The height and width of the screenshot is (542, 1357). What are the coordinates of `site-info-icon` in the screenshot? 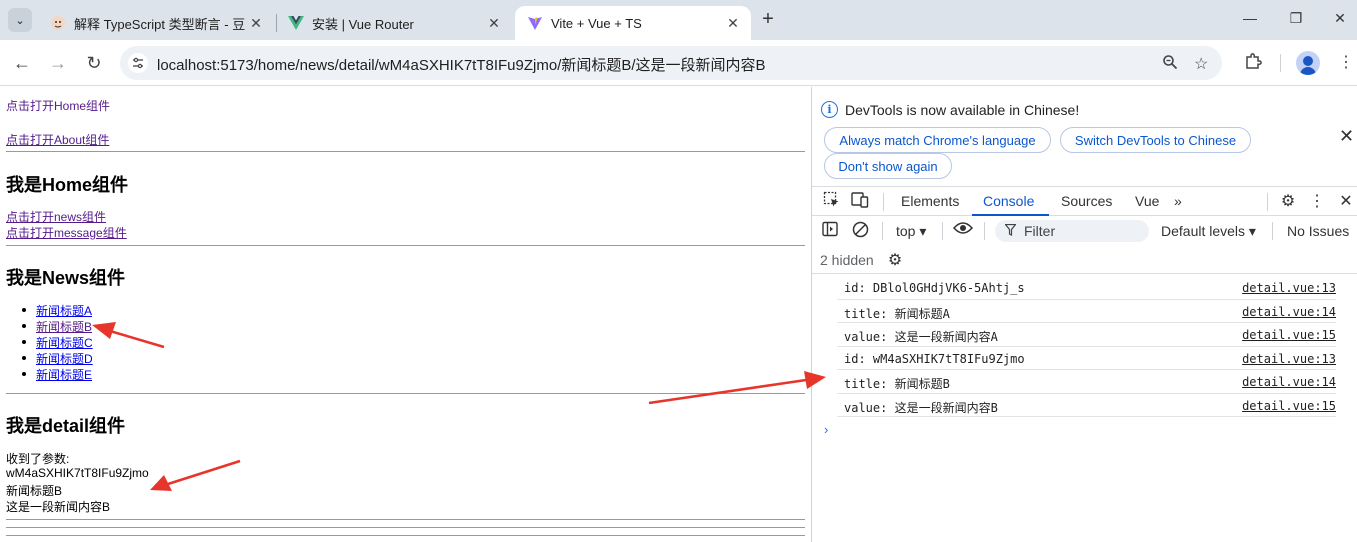 It's located at (138, 63).